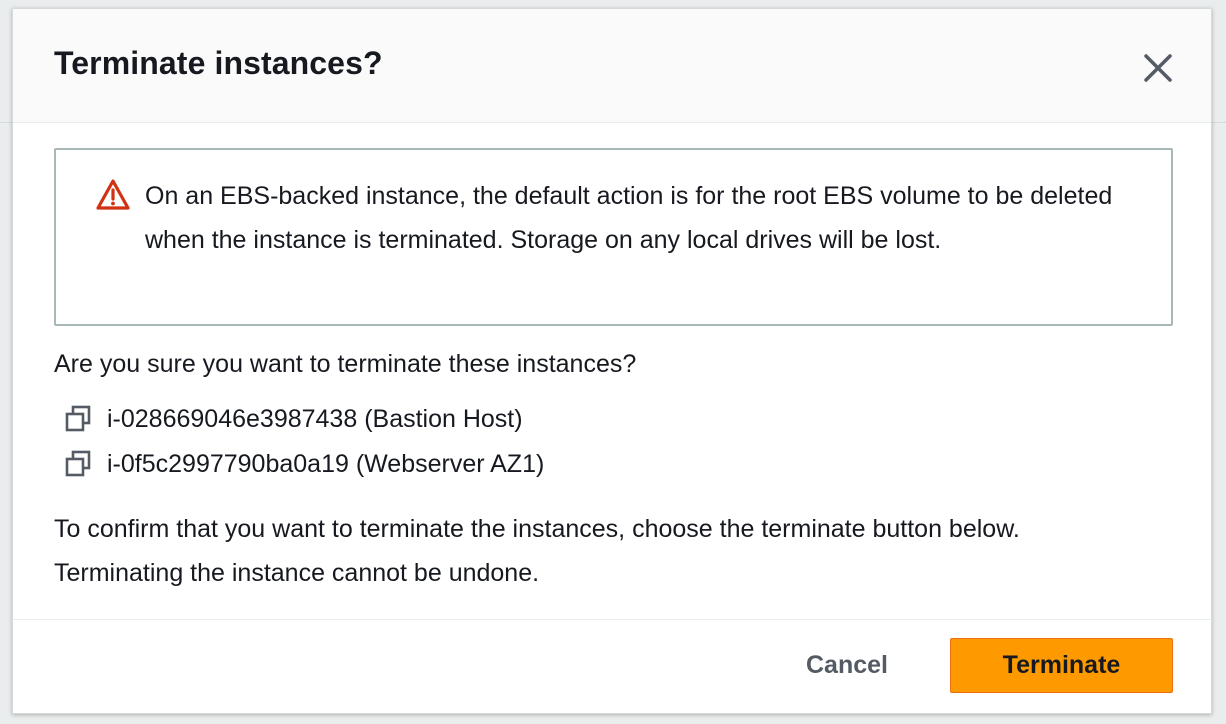 This screenshot has height=724, width=1226. I want to click on instance-item: i-0f5c2997790ba0a19 (Webserver AZ1), so click(303, 464).